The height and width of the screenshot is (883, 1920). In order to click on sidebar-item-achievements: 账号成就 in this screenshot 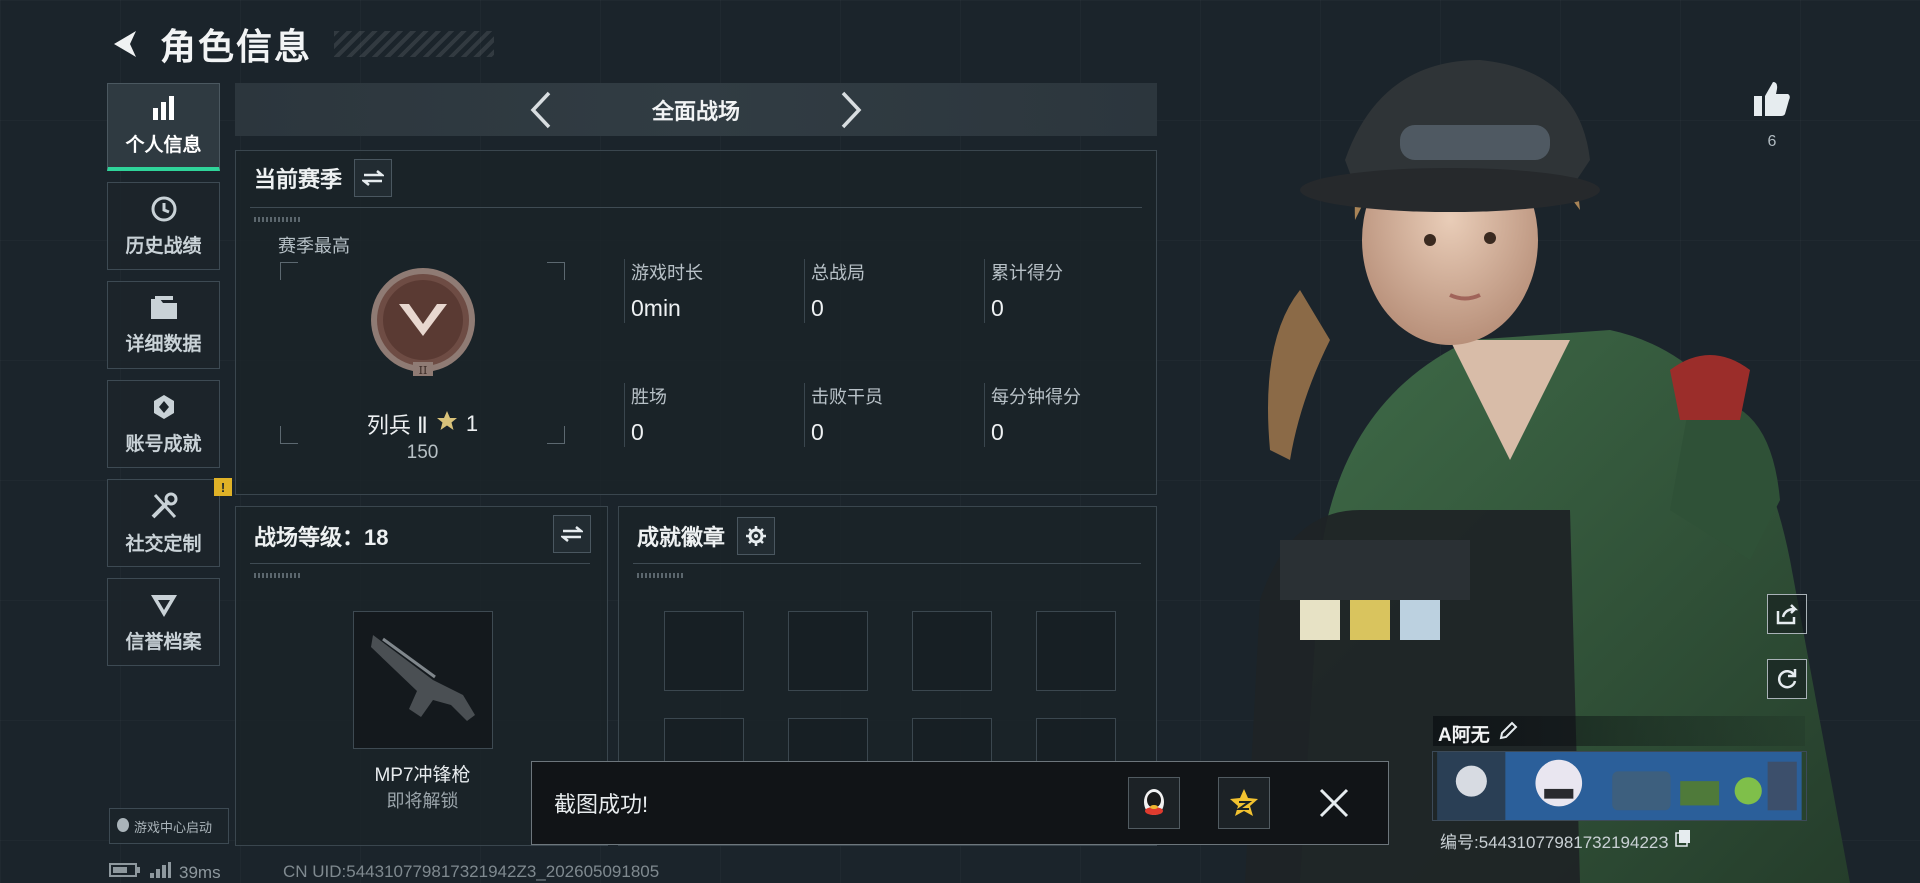, I will do `click(163, 424)`.